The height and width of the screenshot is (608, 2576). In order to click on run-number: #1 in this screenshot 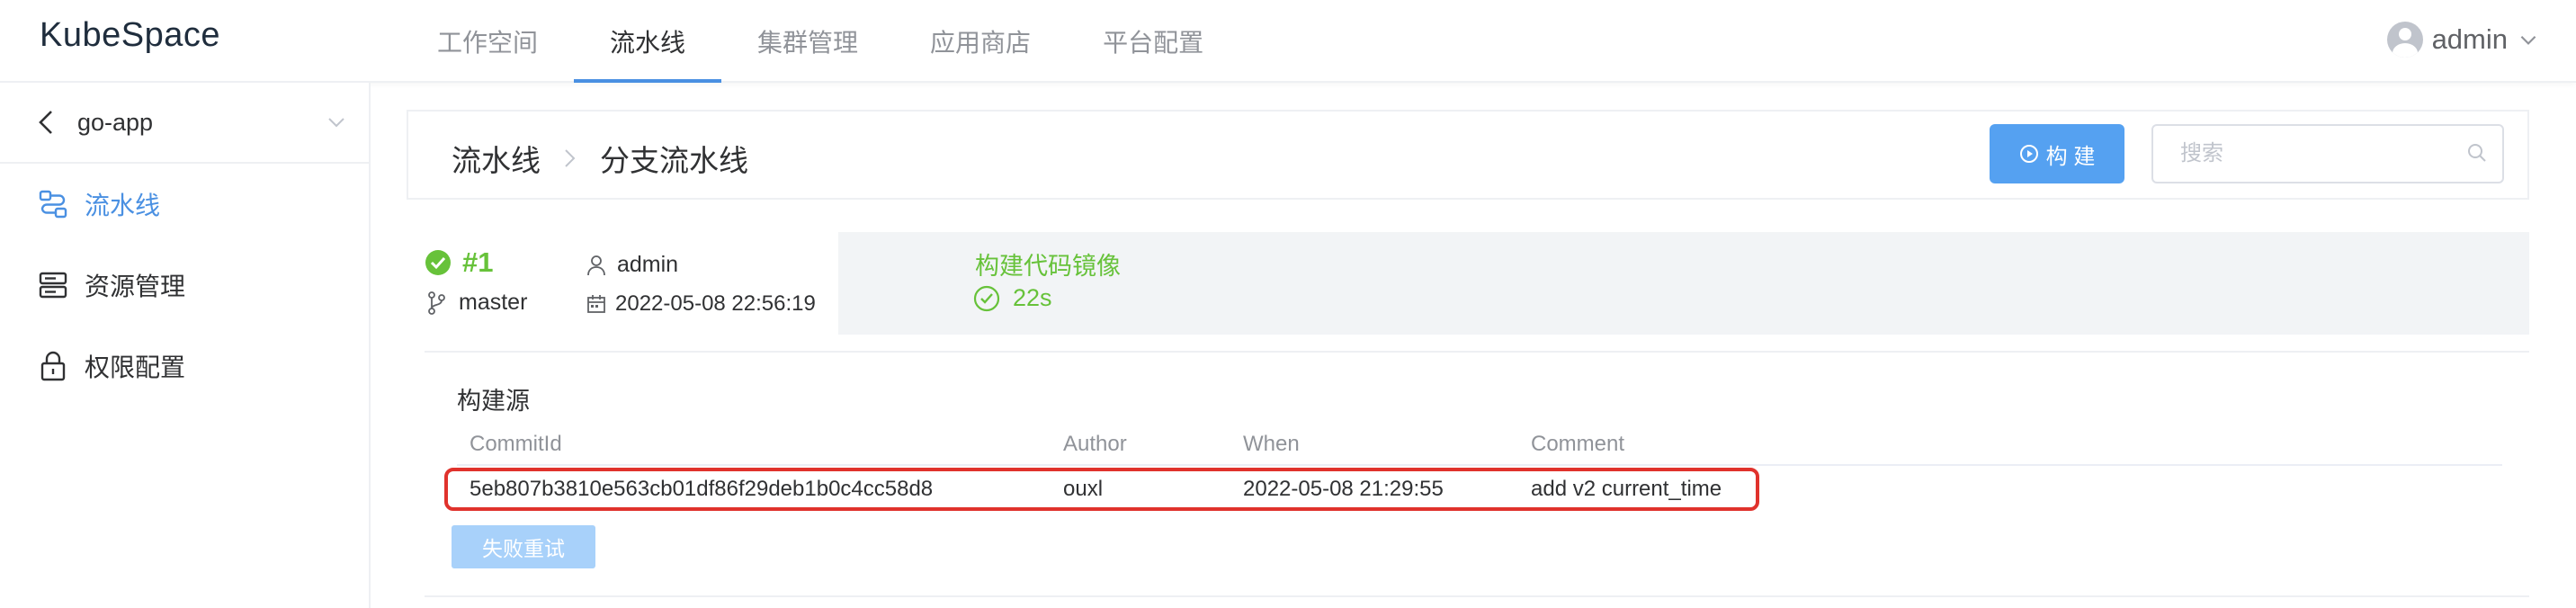, I will do `click(478, 262)`.